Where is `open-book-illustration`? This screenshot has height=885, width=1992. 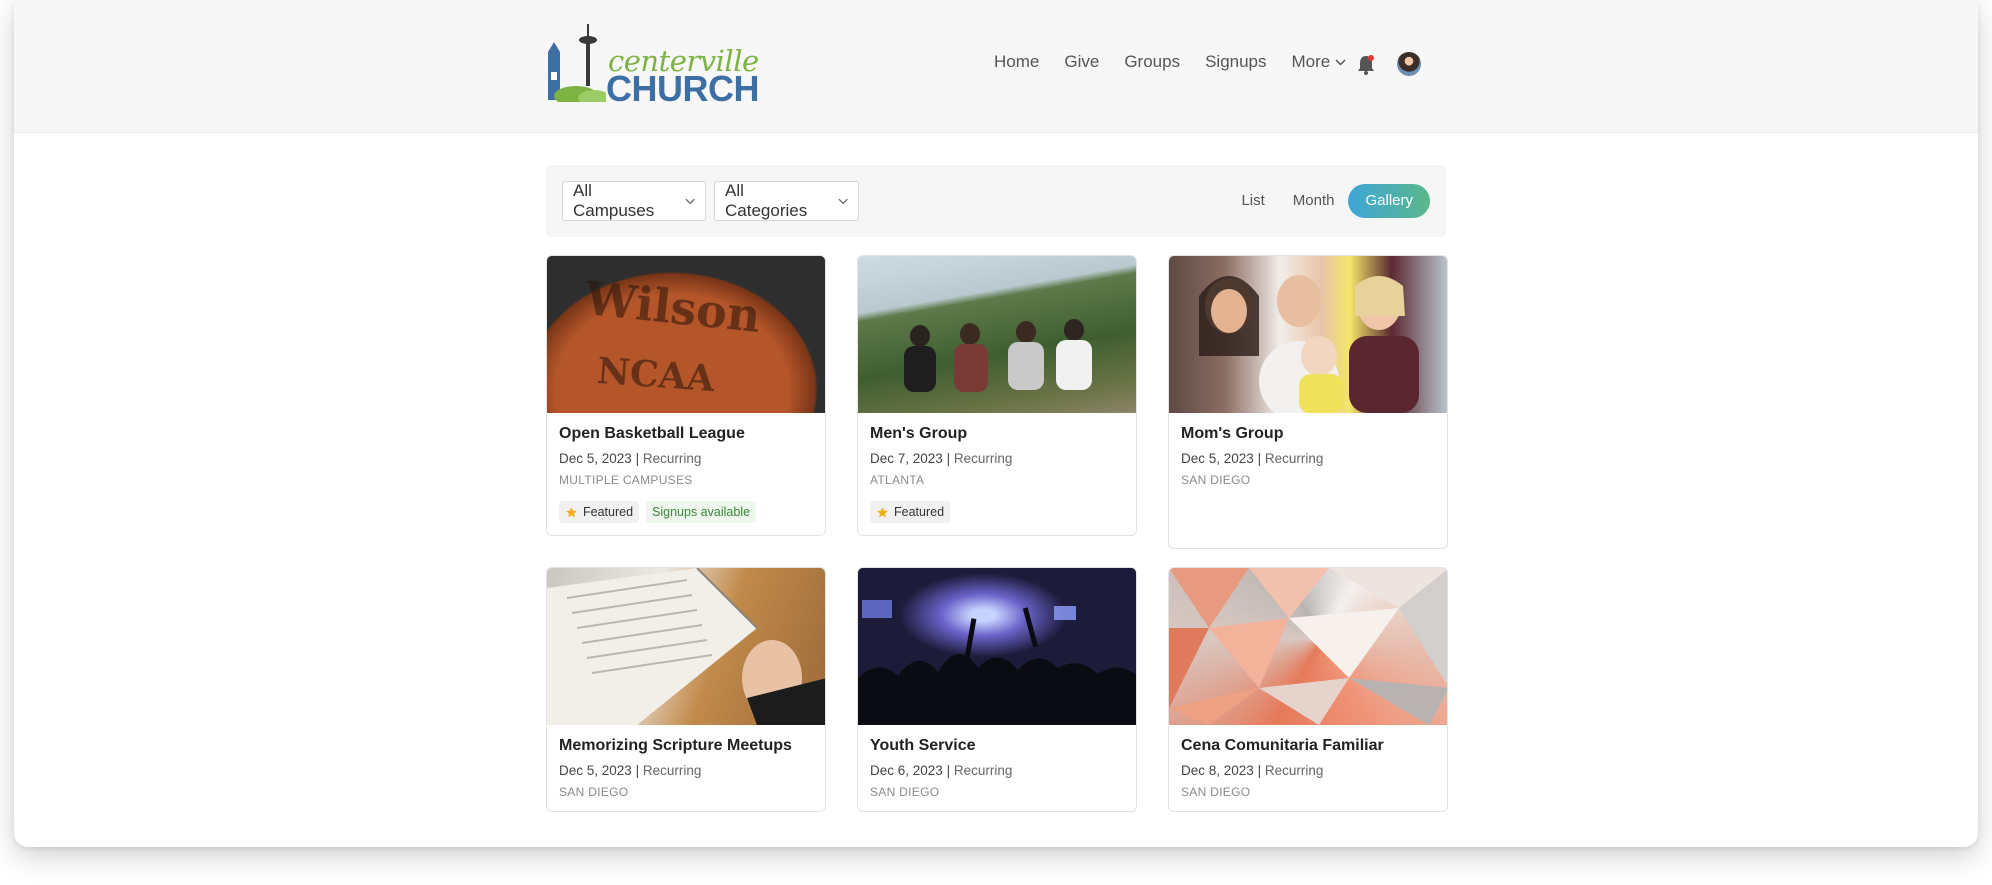 open-book-illustration is located at coordinates (686, 646).